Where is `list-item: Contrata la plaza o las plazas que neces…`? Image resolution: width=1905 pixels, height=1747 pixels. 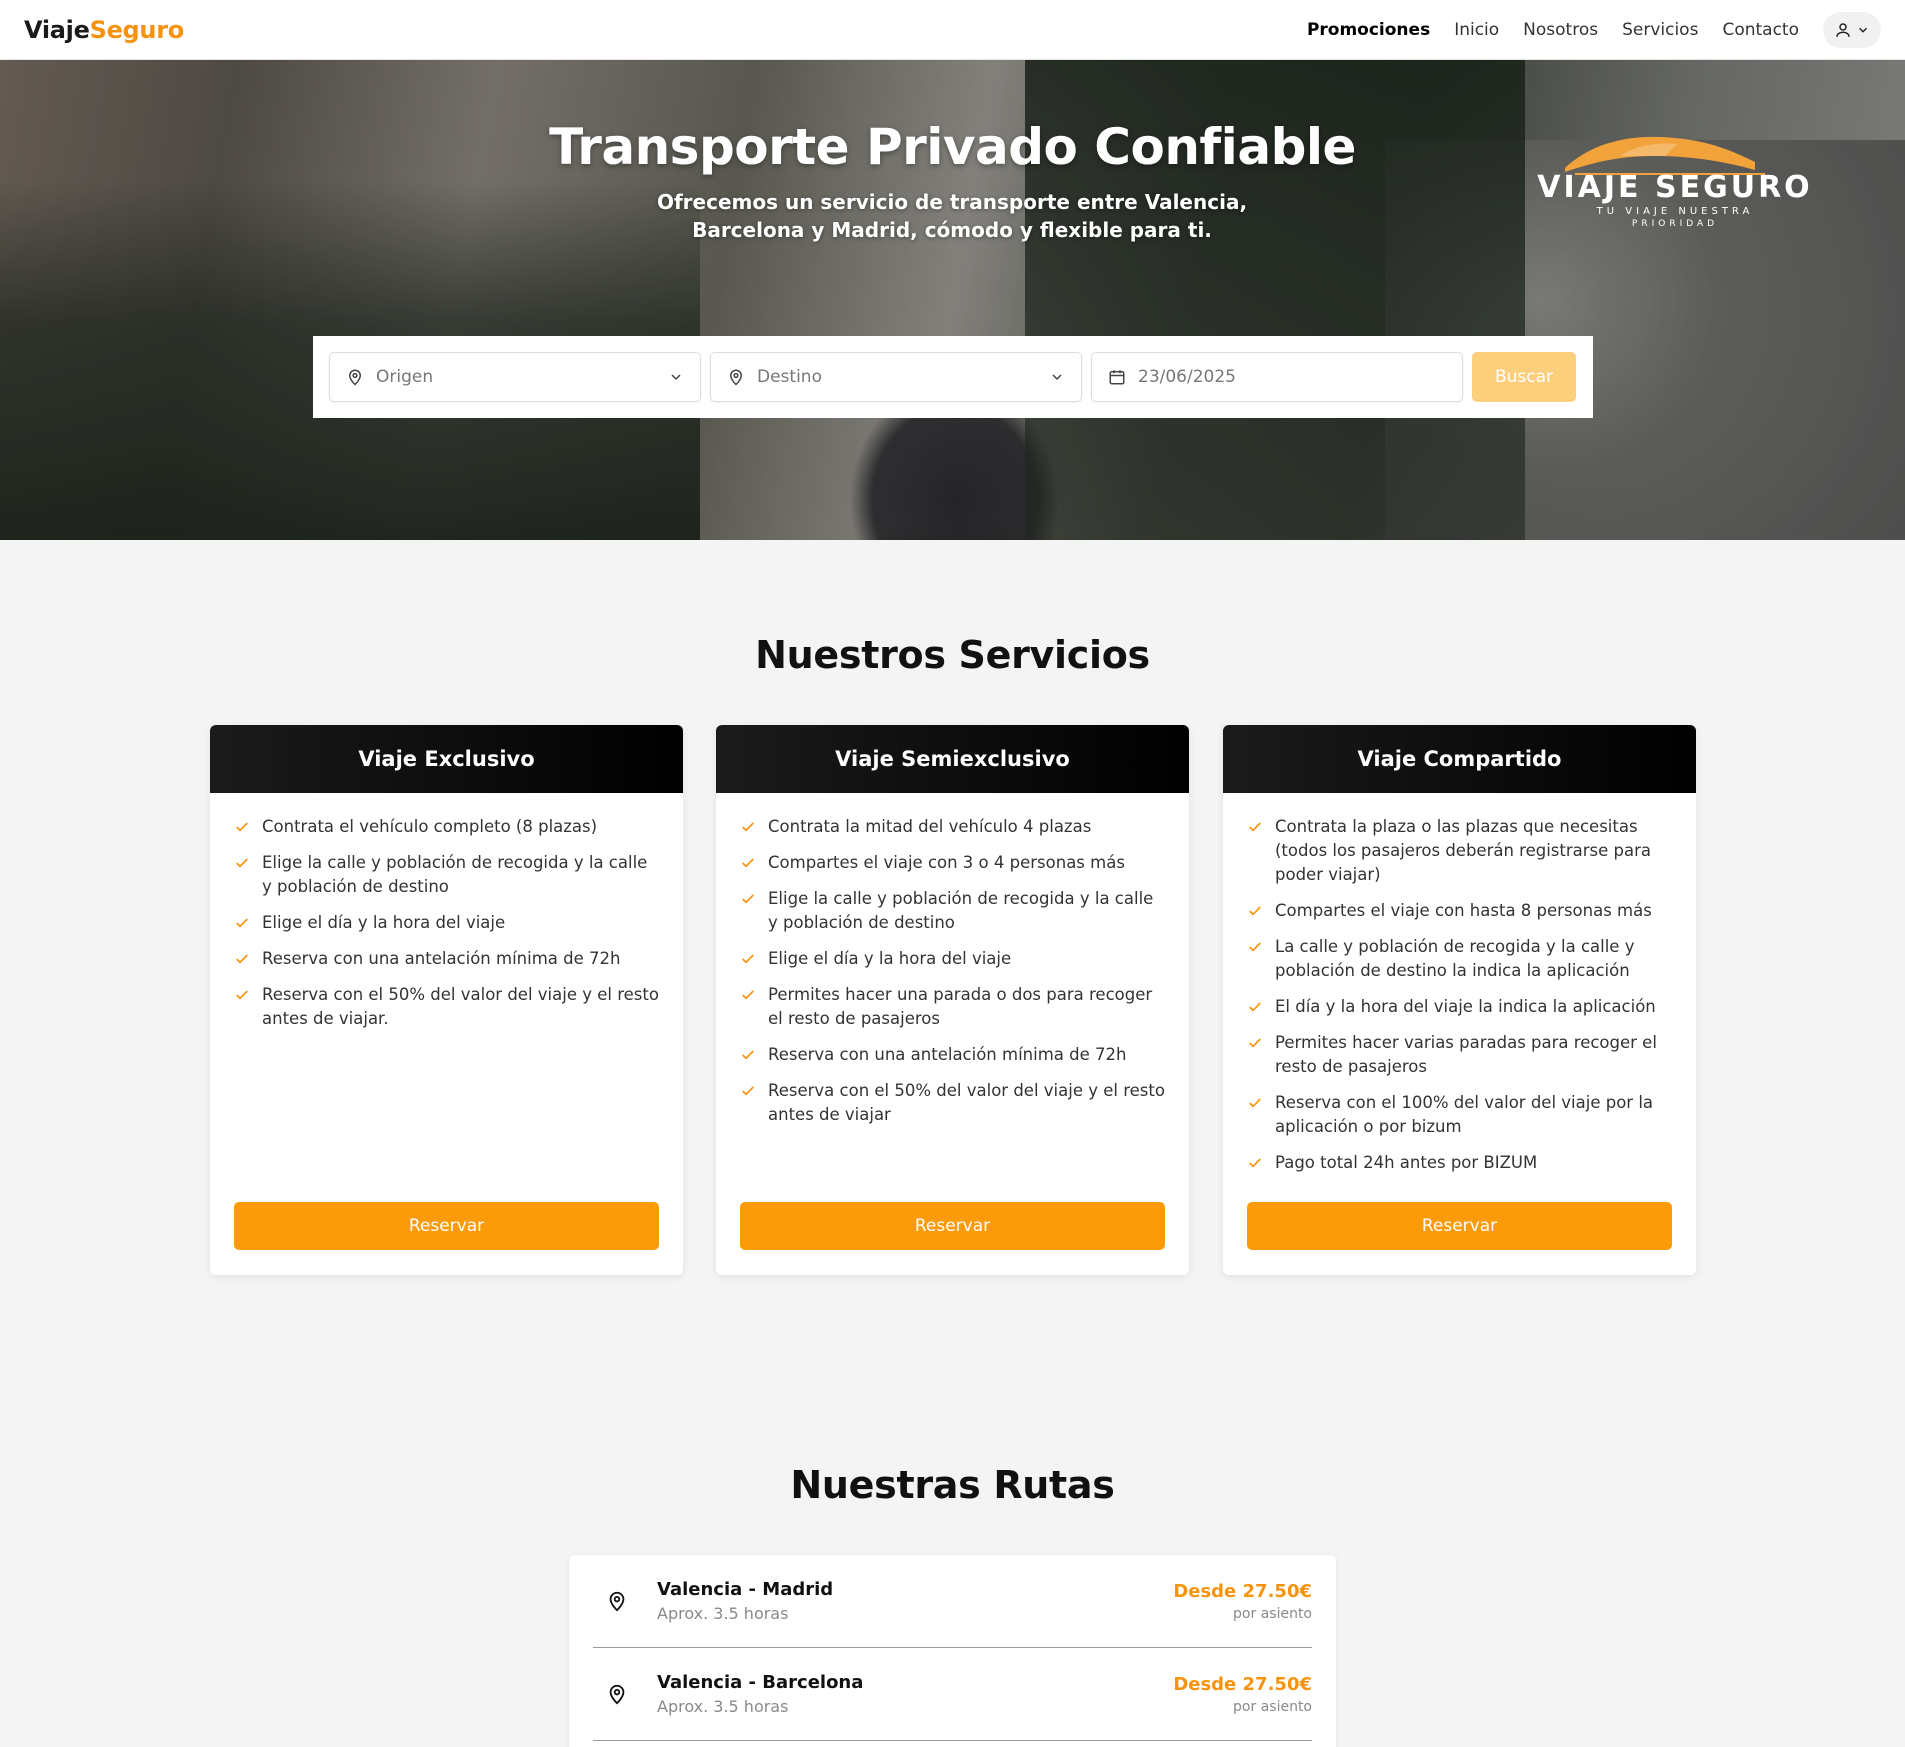
list-item: Contrata la plaza o las plazas que neces… is located at coordinates (1459, 851).